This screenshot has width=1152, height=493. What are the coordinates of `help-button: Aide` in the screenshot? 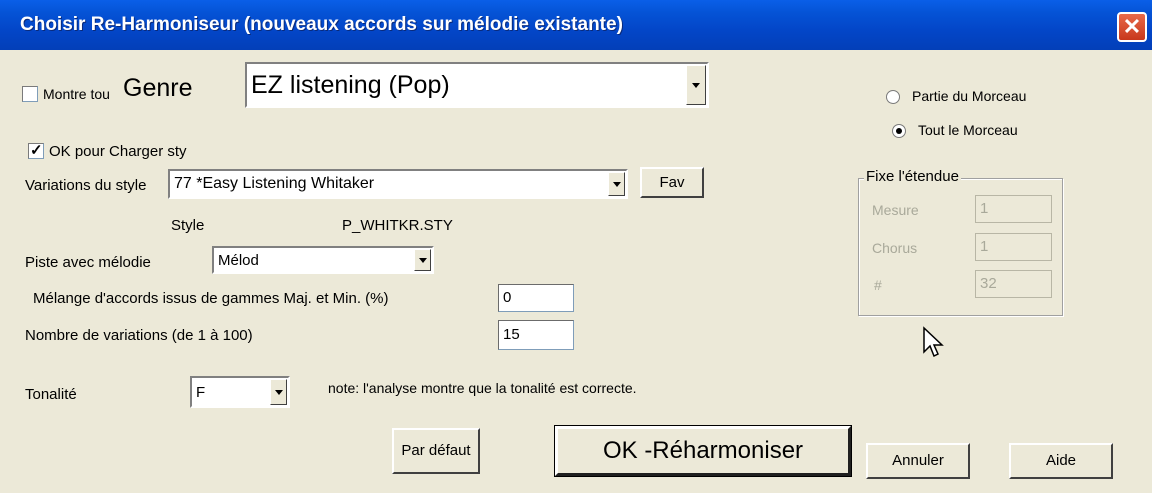 It's located at (1061, 461).